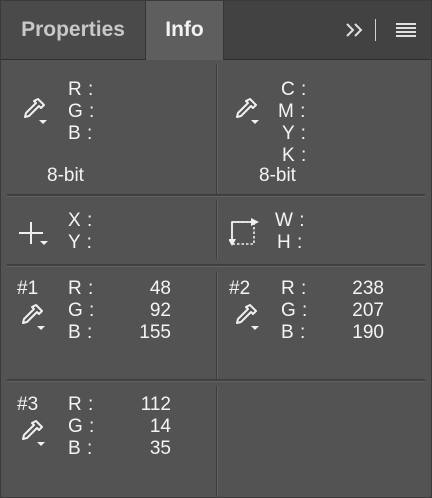 This screenshot has height=498, width=432. I want to click on rgb-label-r: R :, so click(81, 89).